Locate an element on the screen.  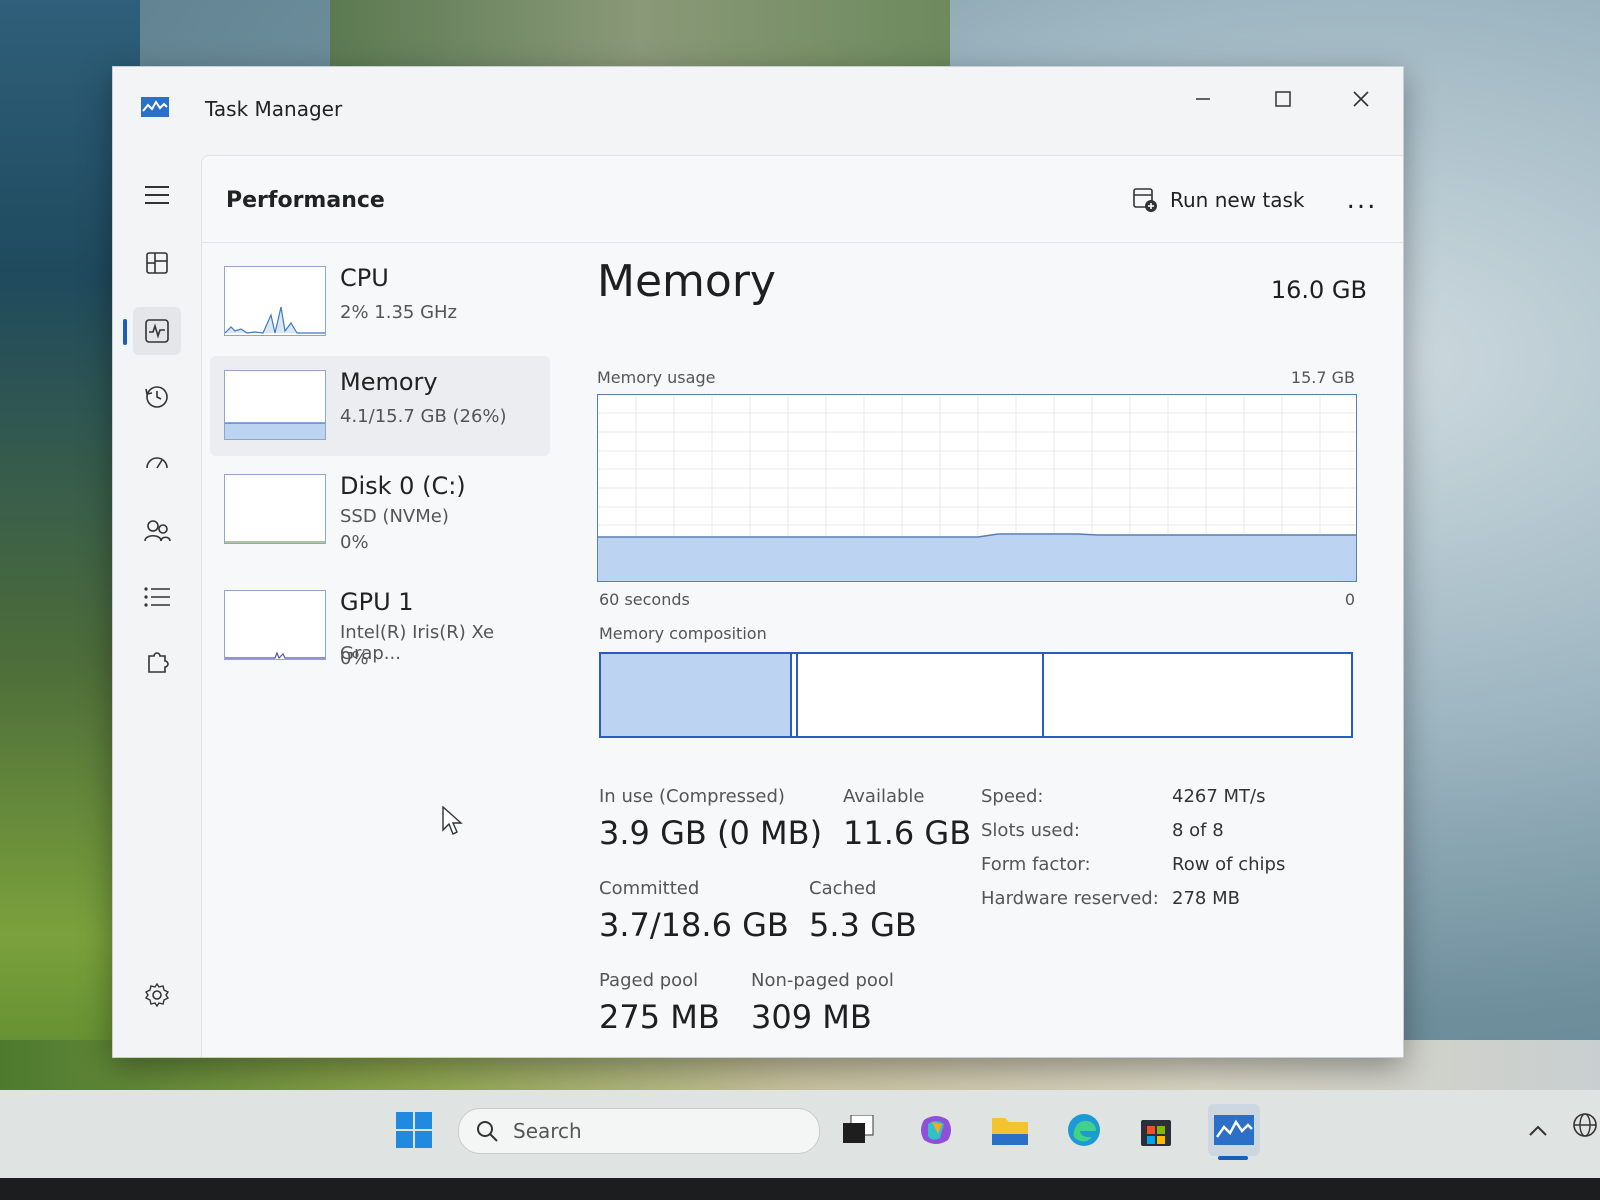
store-button is located at coordinates (1156, 1130).